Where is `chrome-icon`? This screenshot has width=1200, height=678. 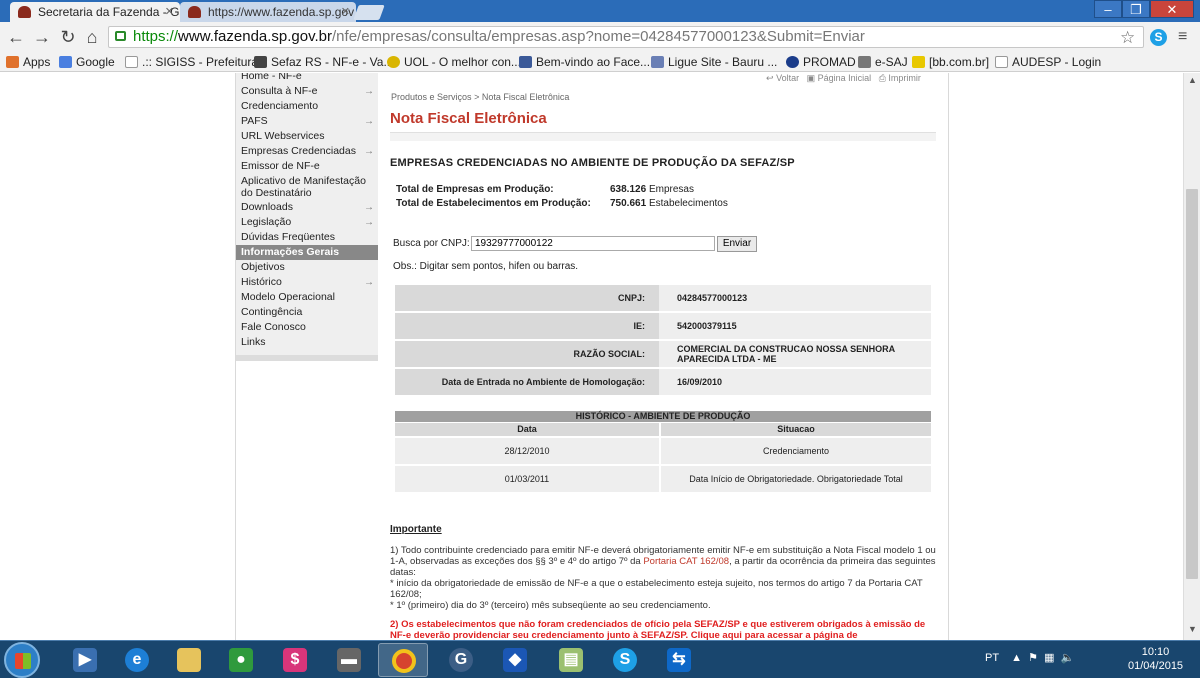
chrome-icon is located at coordinates (404, 661).